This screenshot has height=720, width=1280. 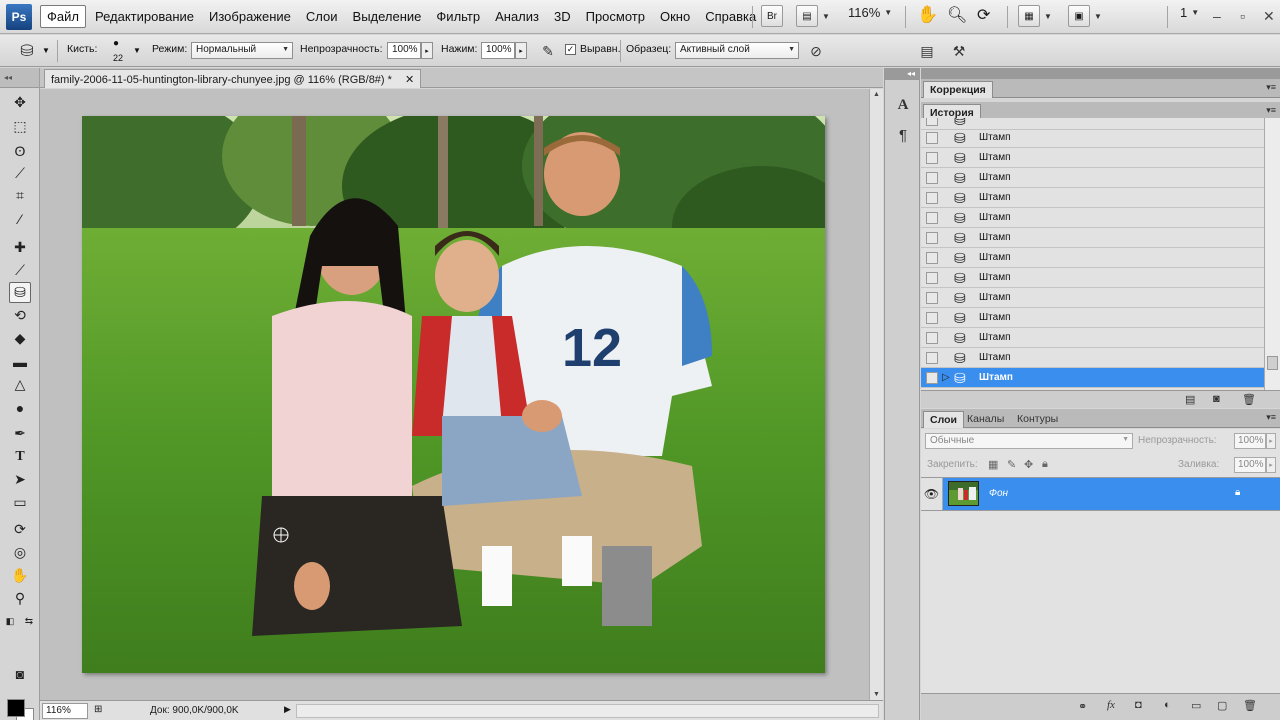 What do you see at coordinates (1196, 705) in the screenshot?
I see `new-group-icon: ▭` at bounding box center [1196, 705].